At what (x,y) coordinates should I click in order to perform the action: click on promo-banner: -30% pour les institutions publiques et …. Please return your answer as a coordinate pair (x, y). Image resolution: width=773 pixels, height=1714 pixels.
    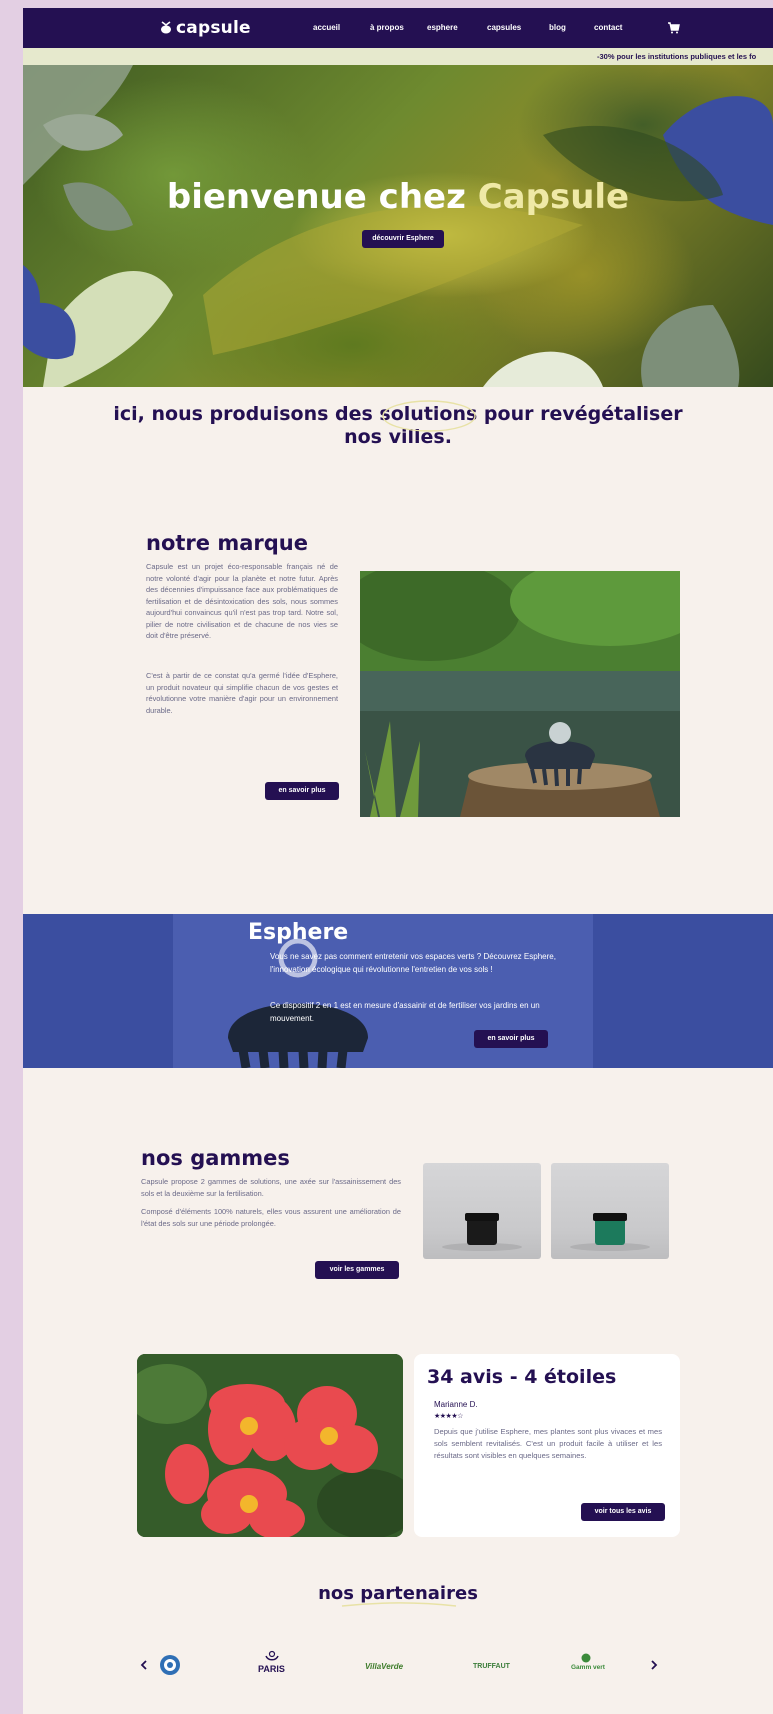
    Looking at the image, I should click on (398, 56).